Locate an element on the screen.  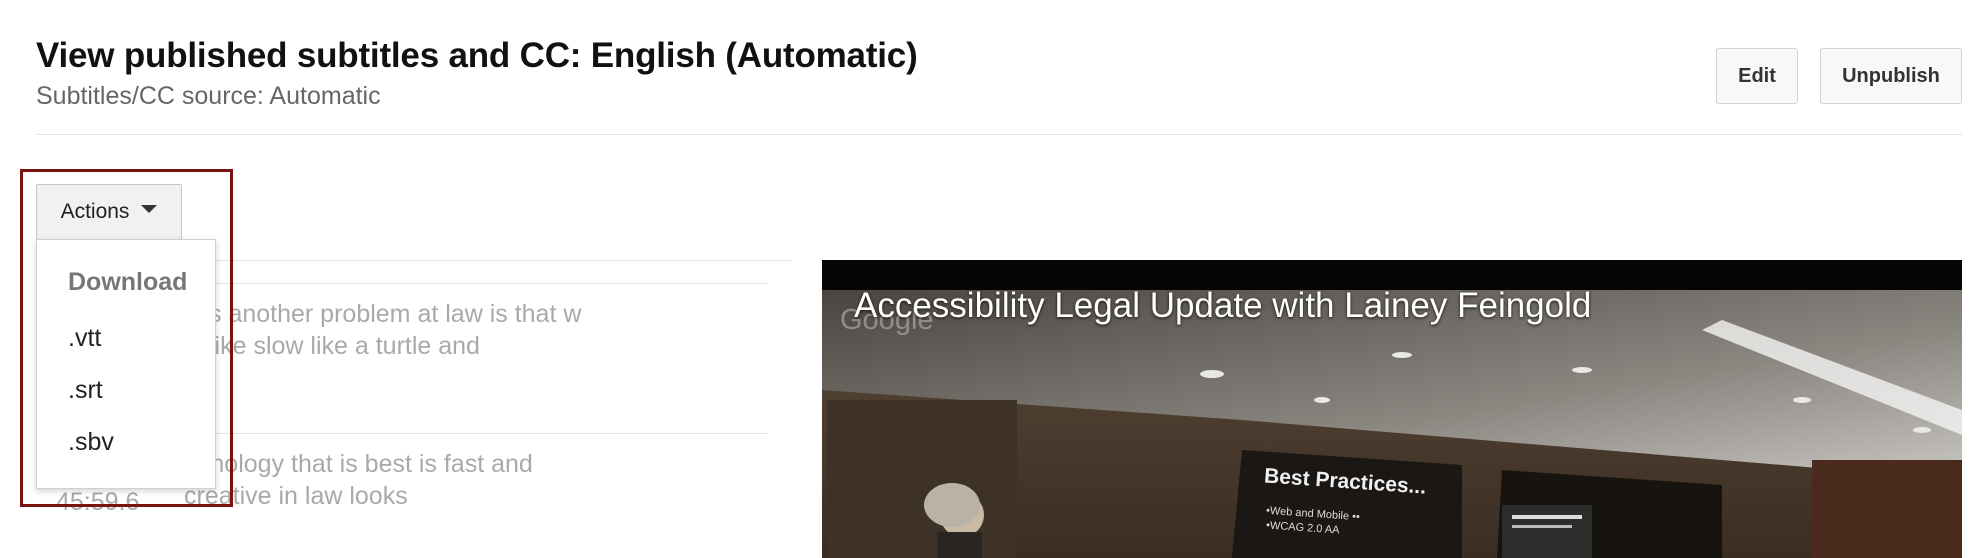
header-divider is located at coordinates (999, 134).